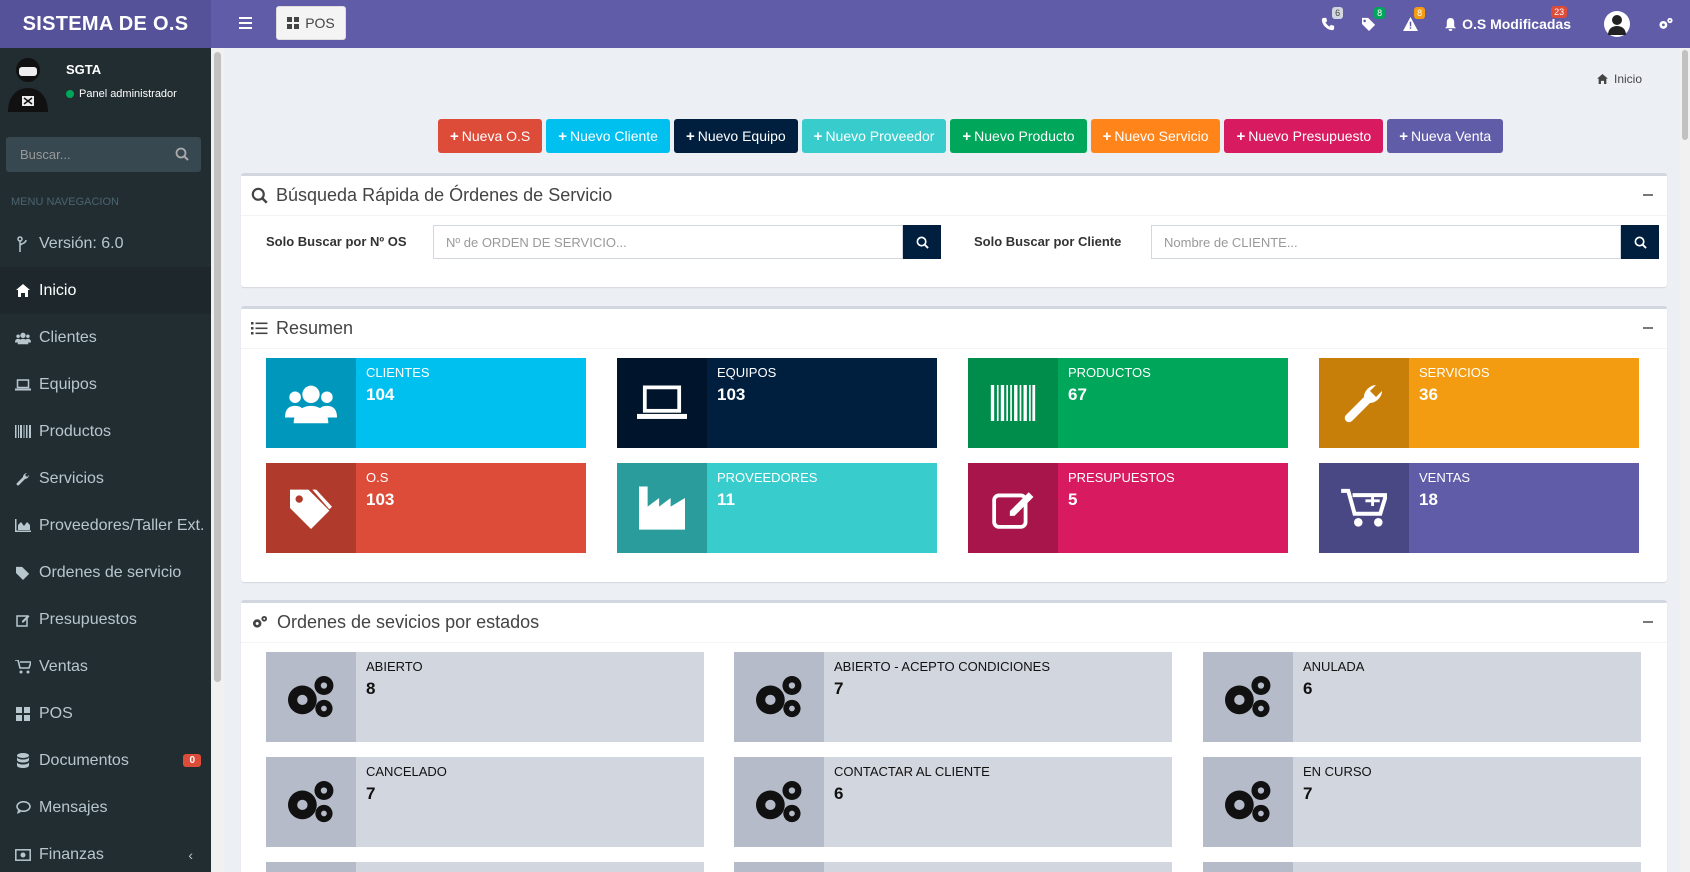 This screenshot has width=1690, height=872. What do you see at coordinates (68, 337) in the screenshot?
I see `sidebar-item-label: Clientes` at bounding box center [68, 337].